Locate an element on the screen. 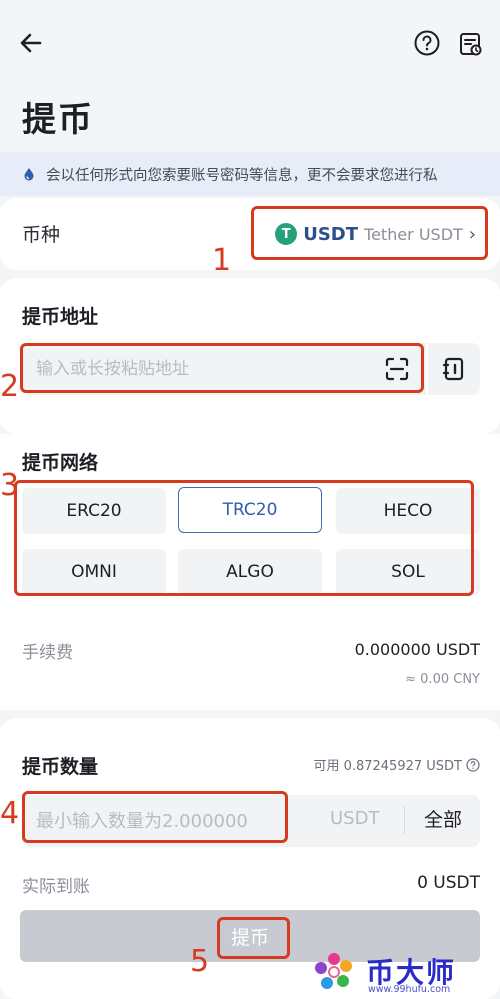 The height and width of the screenshot is (999, 500). amount-label: 提币数量 is located at coordinates (60, 767).